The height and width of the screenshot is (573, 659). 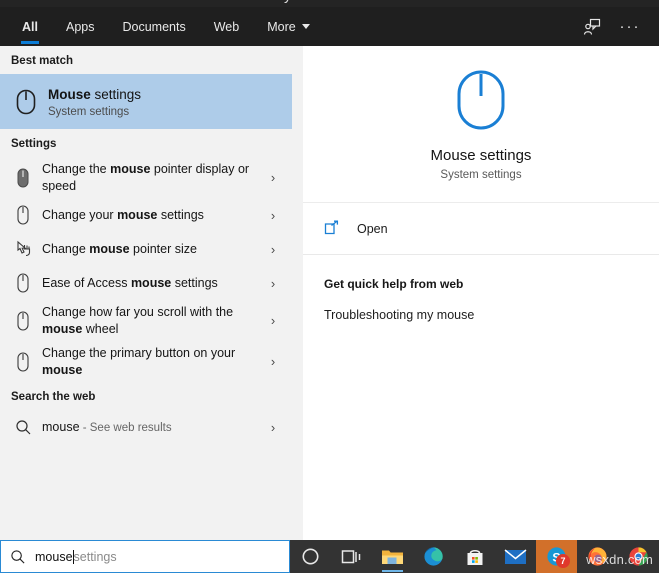 I want to click on open-button: Open, so click(x=481, y=229).